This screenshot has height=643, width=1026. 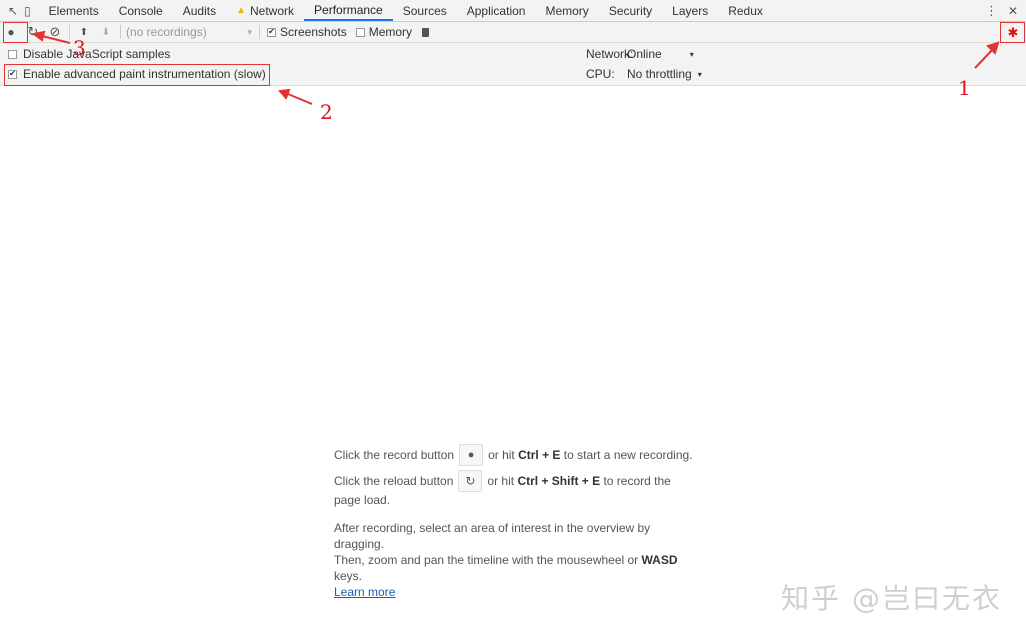 What do you see at coordinates (891, 598) in the screenshot?
I see `watermark: 知乎 @岂曰无衣` at bounding box center [891, 598].